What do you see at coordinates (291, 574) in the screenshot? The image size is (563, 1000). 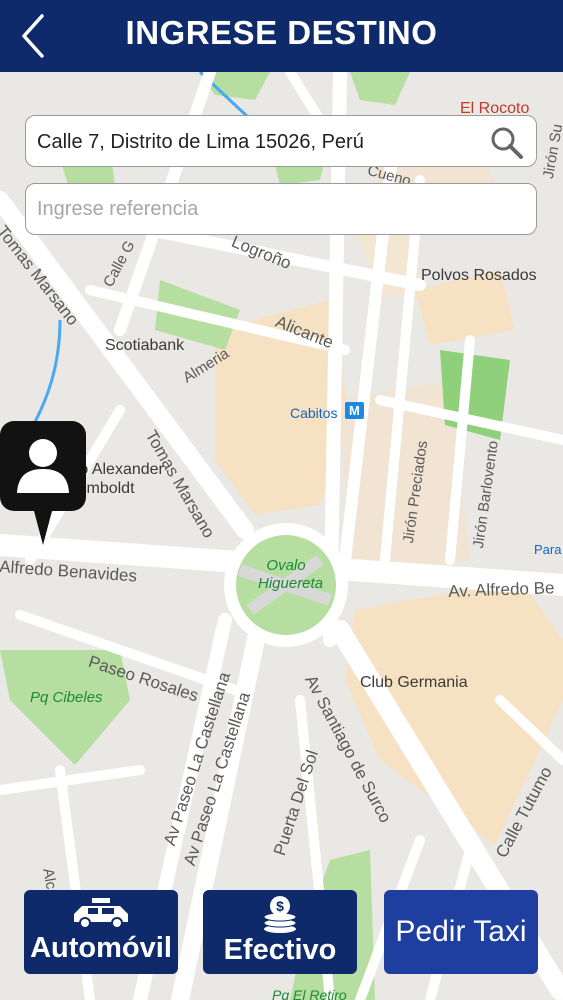 I see `park-label: Ovalo Higuereta` at bounding box center [291, 574].